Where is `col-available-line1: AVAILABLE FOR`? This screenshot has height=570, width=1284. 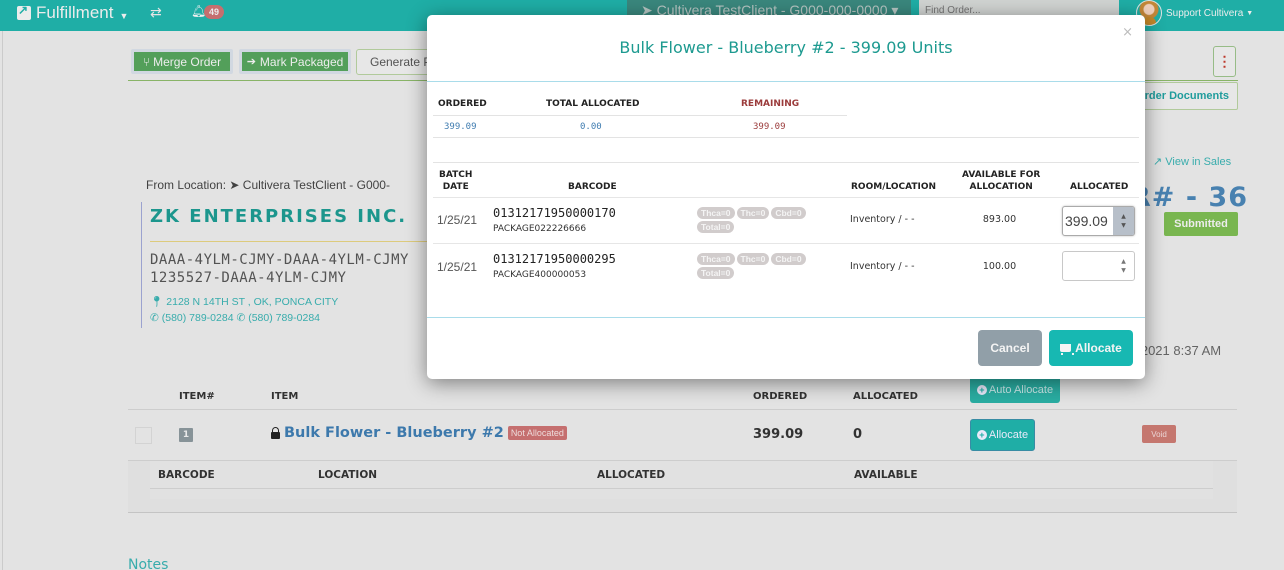 col-available-line1: AVAILABLE FOR is located at coordinates (1001, 175).